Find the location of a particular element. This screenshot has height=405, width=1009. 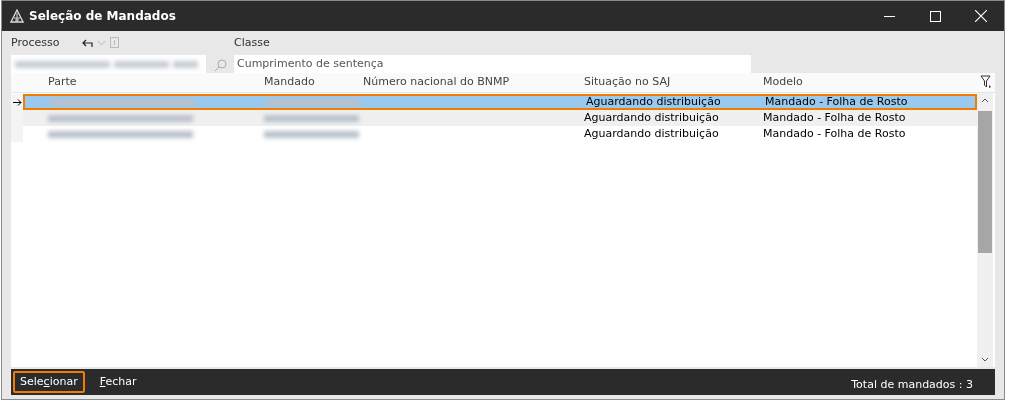

search-icon is located at coordinates (220, 65).